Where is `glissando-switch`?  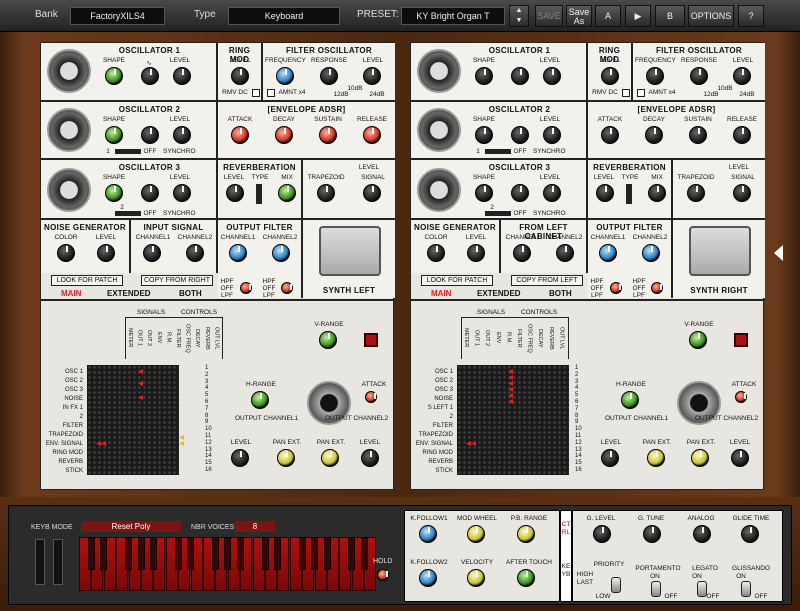
glissando-switch is located at coordinates (746, 589).